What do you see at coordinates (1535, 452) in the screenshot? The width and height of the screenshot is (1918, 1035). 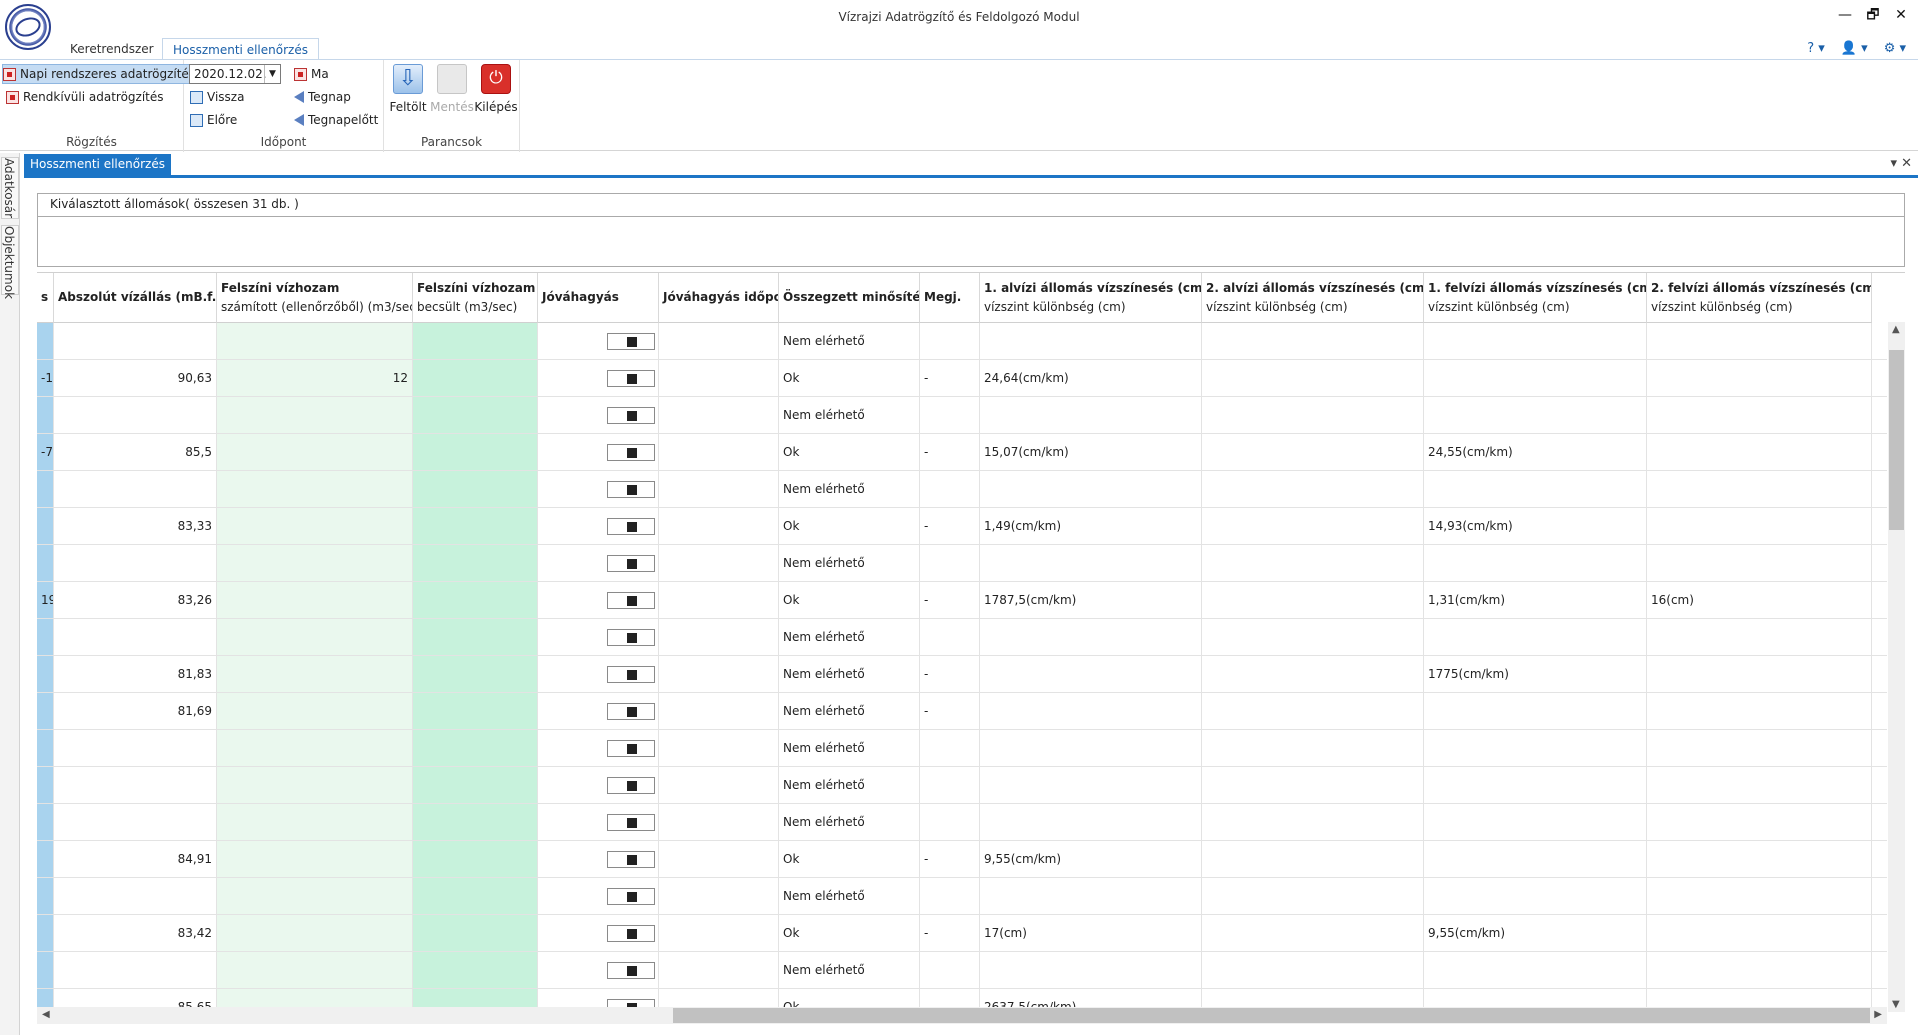 I see `felvizi-1-cell: 24,55(cm/km)` at bounding box center [1535, 452].